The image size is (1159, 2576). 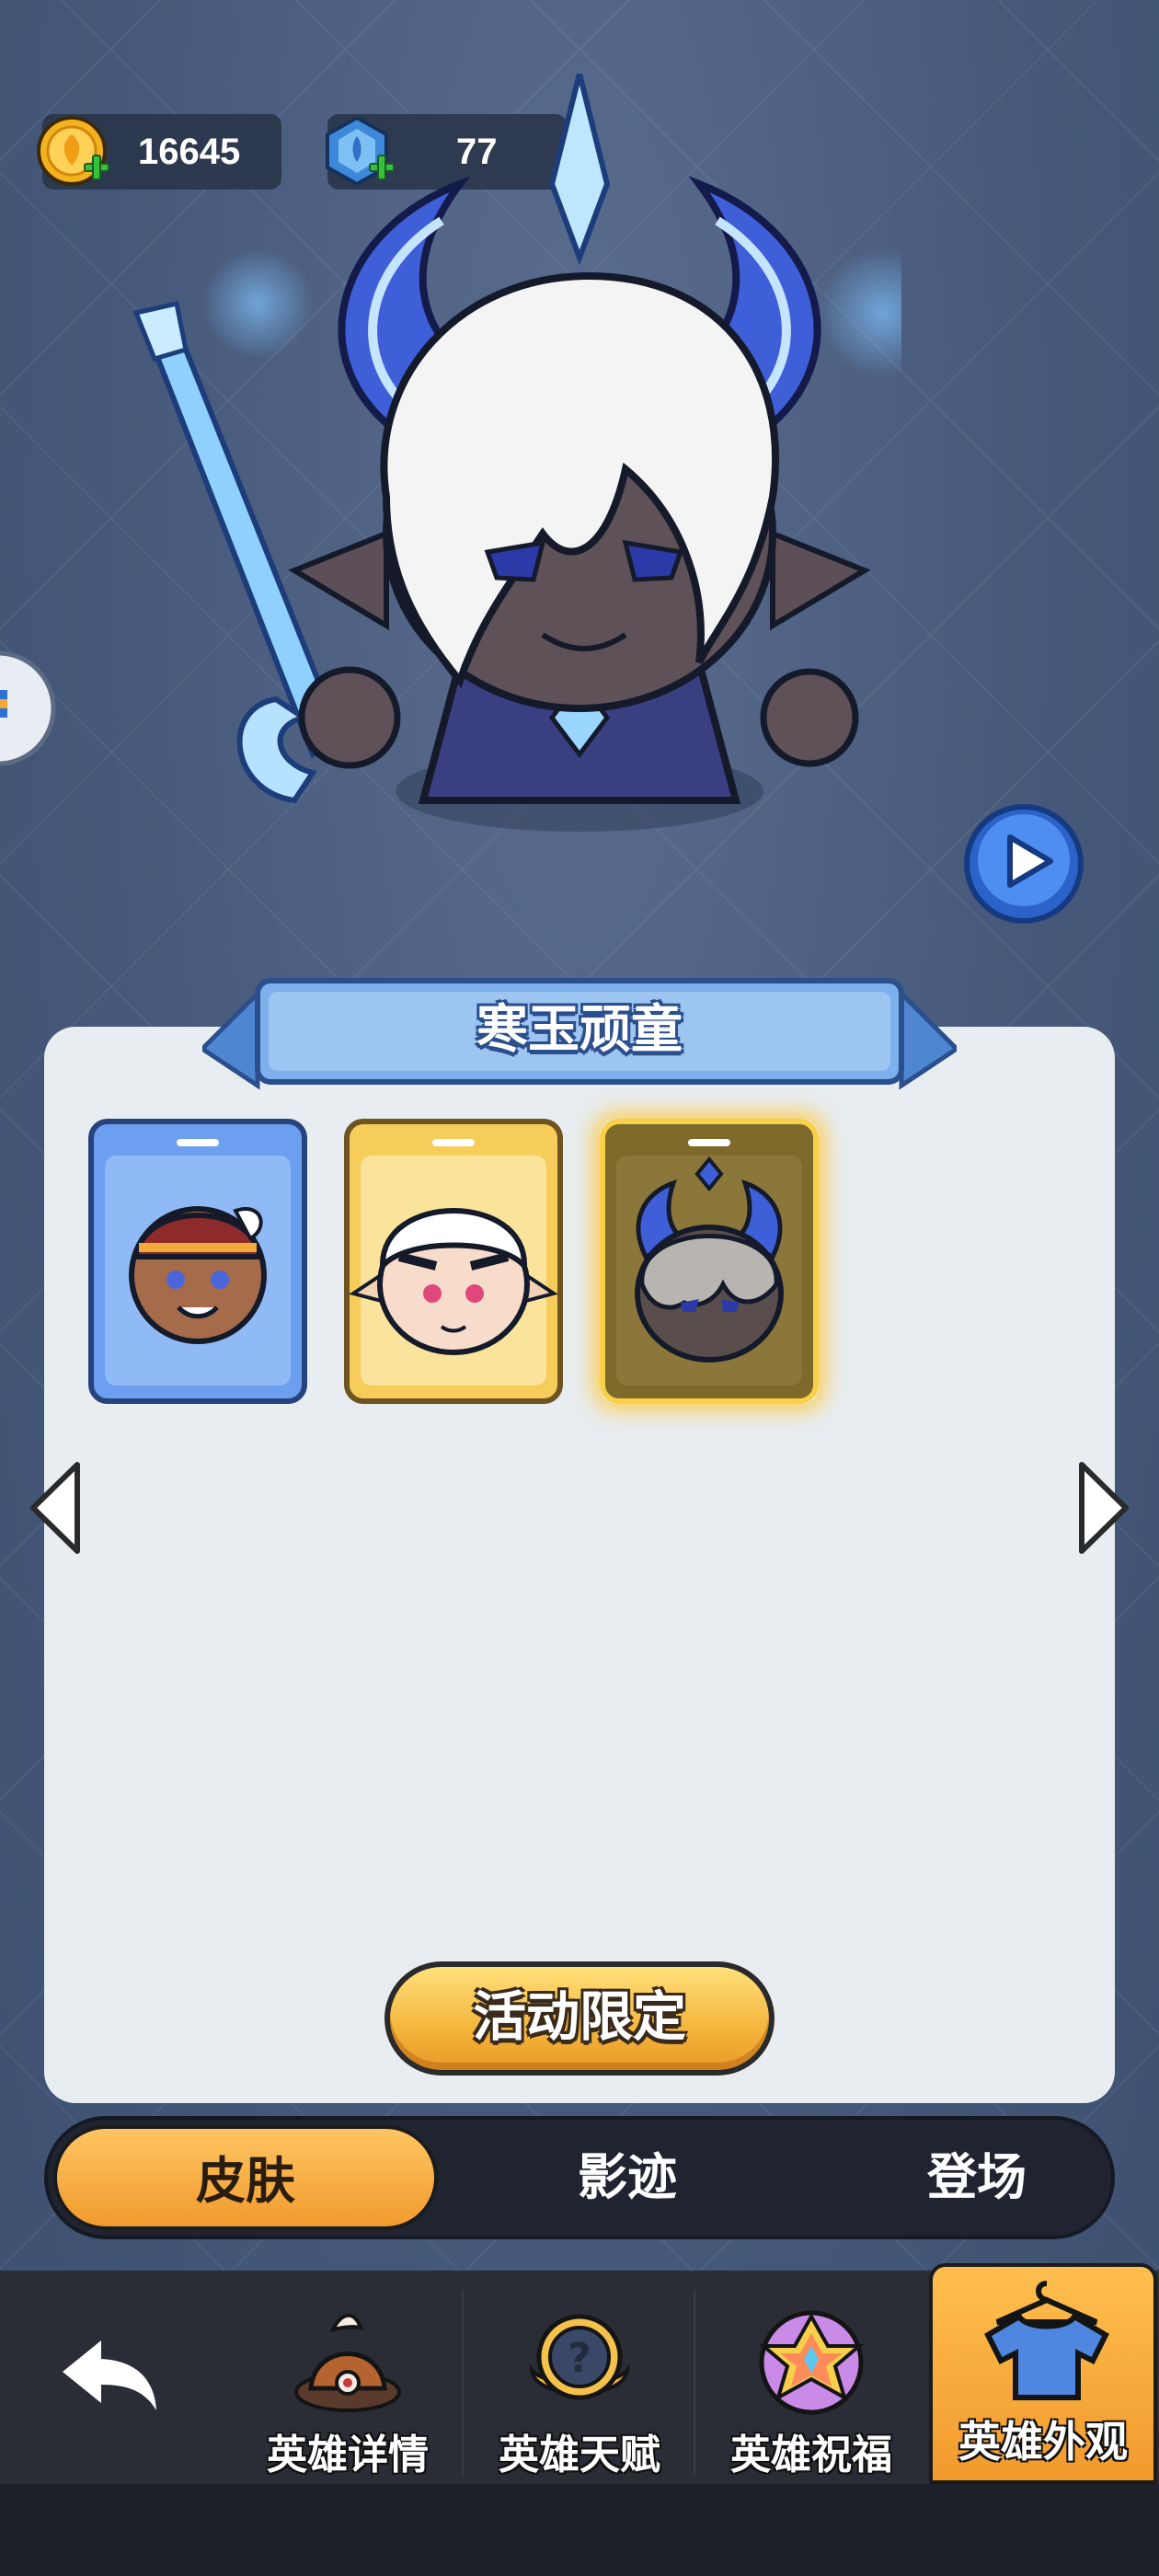 I want to click on skin-title: 寒玉顽童, so click(x=579, y=1030).